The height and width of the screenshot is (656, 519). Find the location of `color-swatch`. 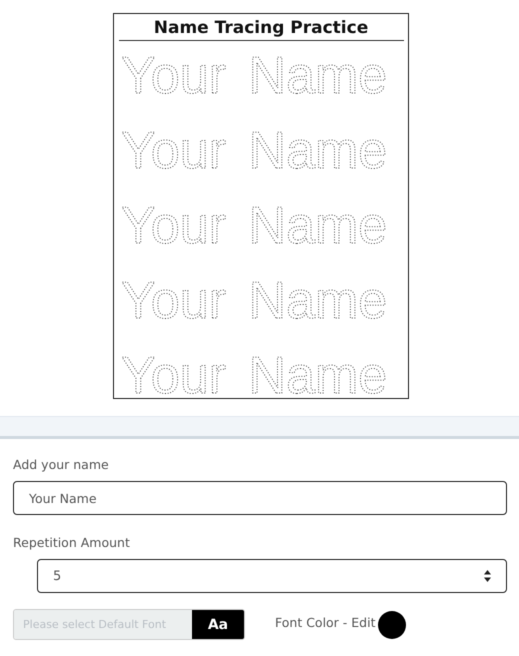

color-swatch is located at coordinates (392, 624).